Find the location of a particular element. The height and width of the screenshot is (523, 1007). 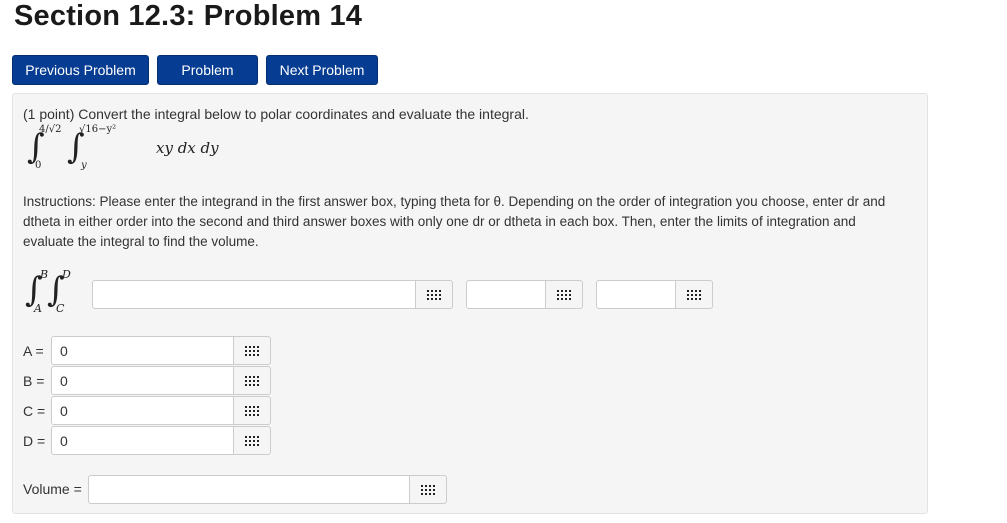

volume-label: Volume = is located at coordinates (52, 489).